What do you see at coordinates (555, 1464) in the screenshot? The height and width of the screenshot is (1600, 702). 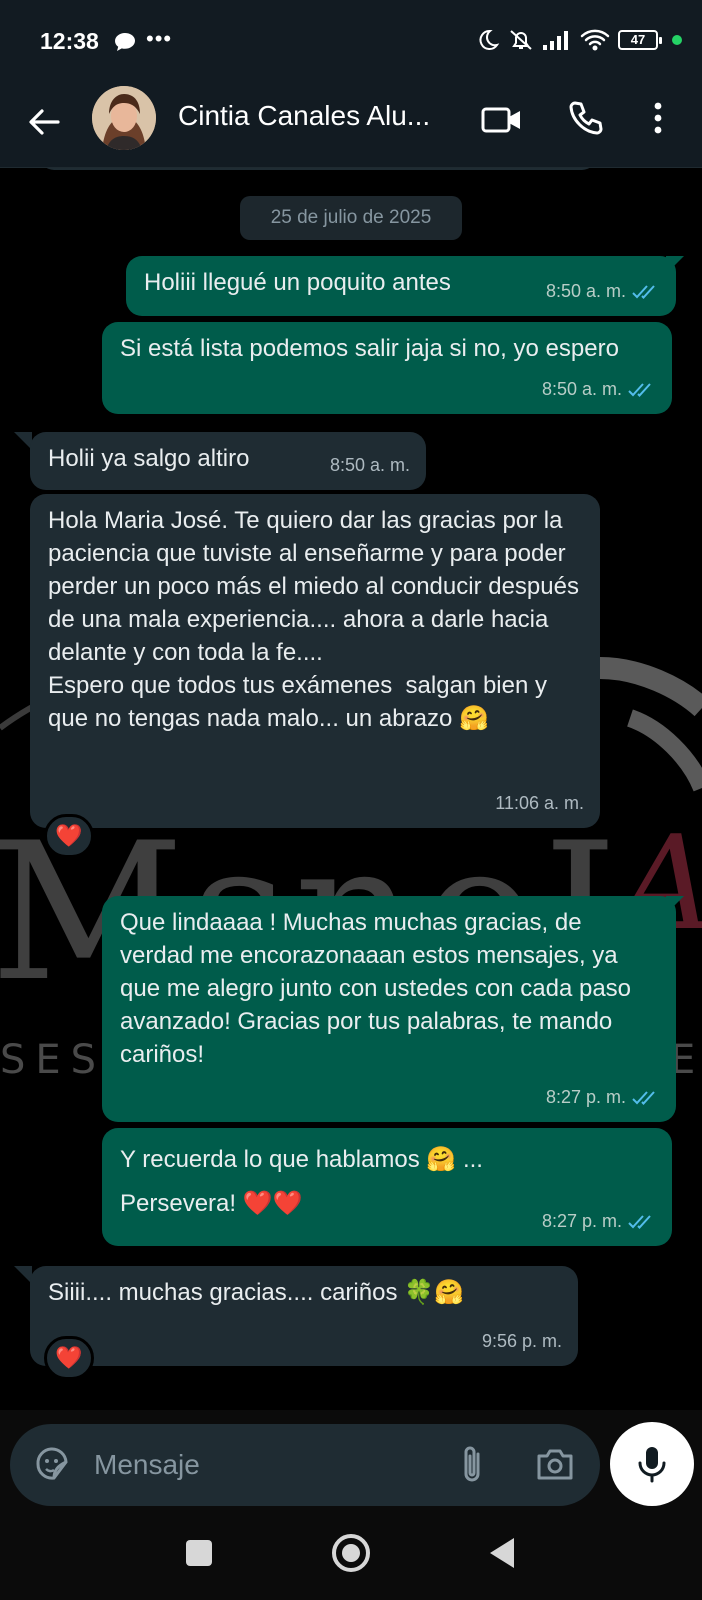 I see `camera-icon` at bounding box center [555, 1464].